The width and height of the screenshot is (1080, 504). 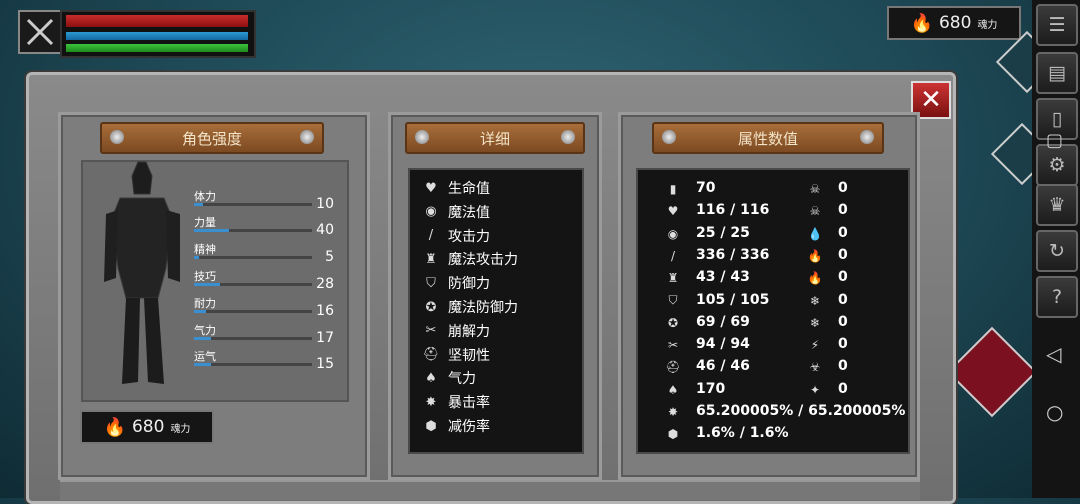 I want to click on break-icon: ✂, so click(x=431, y=331).